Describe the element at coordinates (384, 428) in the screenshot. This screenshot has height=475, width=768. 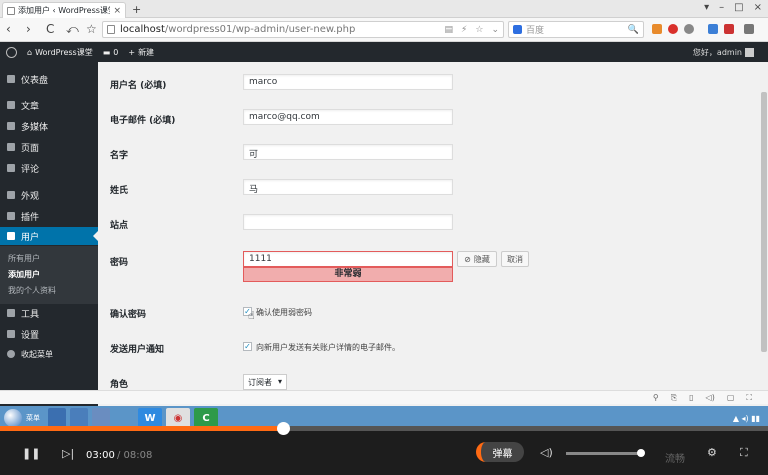
I see `video-progress-bar` at that location.